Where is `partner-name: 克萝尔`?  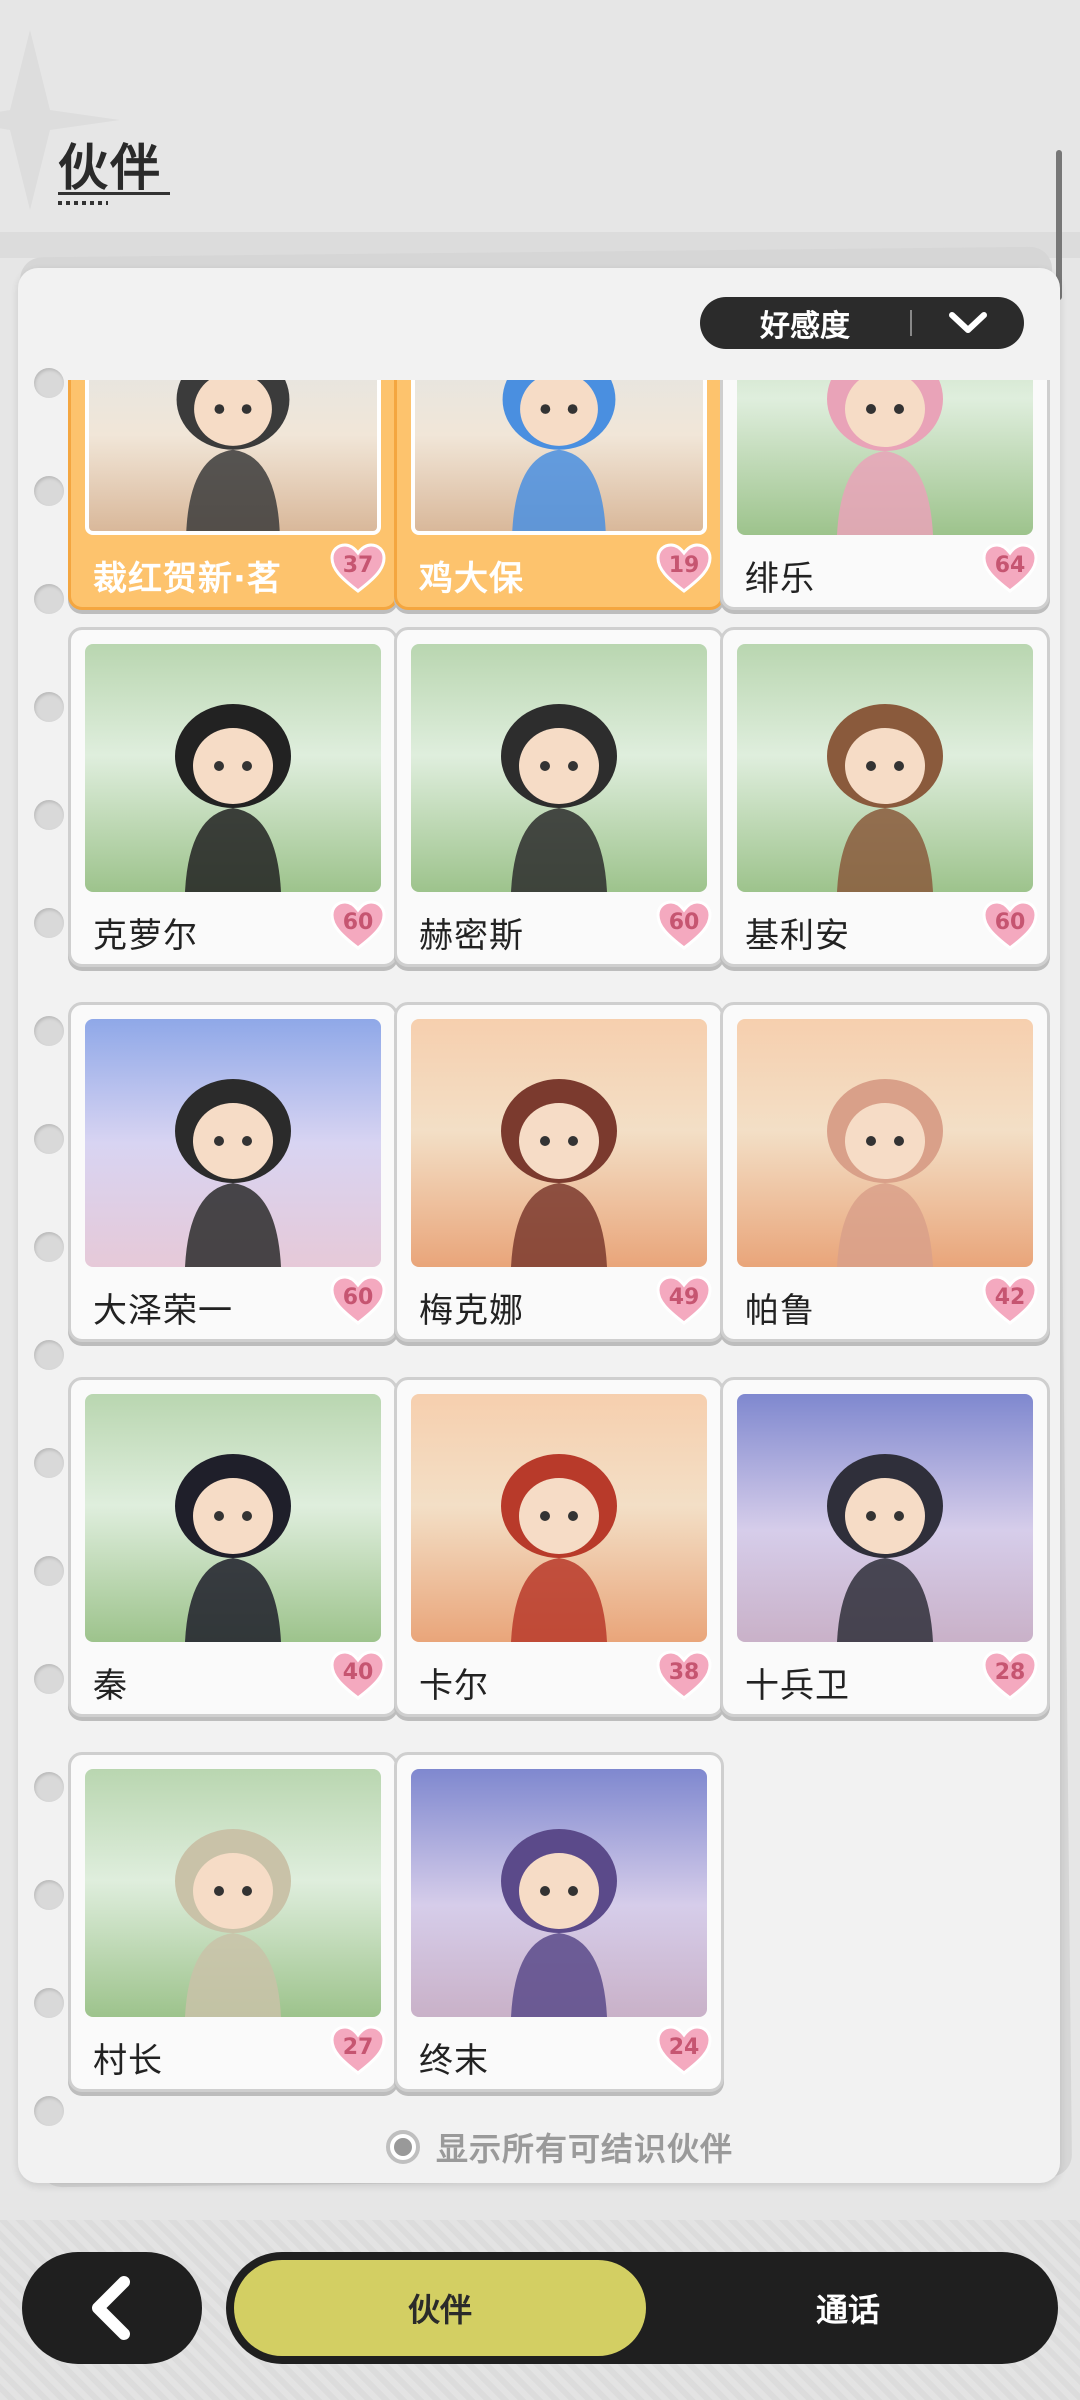
partner-name: 克萝尔 is located at coordinates (145, 936).